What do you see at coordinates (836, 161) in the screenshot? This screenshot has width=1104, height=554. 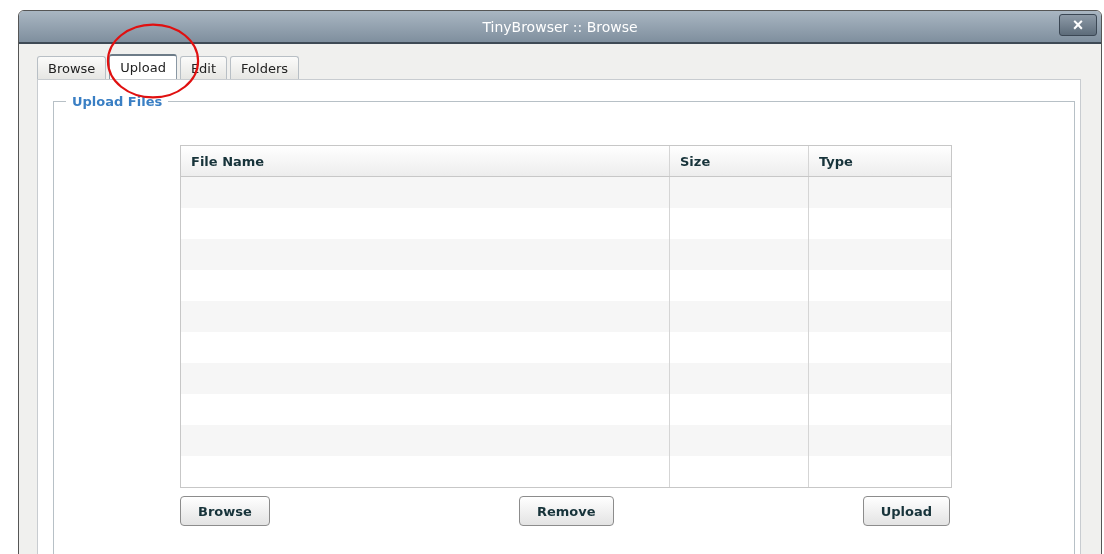 I see `column-header: Type` at bounding box center [836, 161].